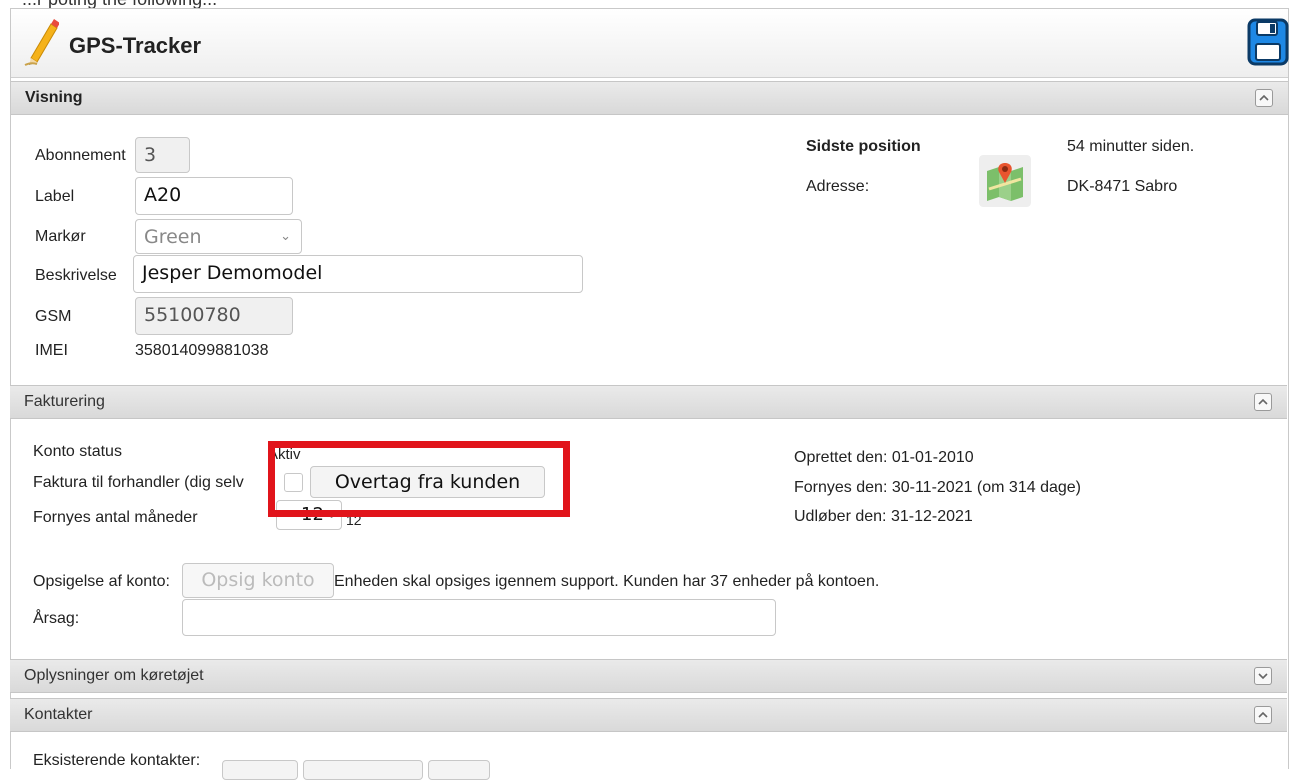 This screenshot has height=780, width=1290. What do you see at coordinates (648, 402) in the screenshot?
I see `panel-header-fakturering: Fakturering` at bounding box center [648, 402].